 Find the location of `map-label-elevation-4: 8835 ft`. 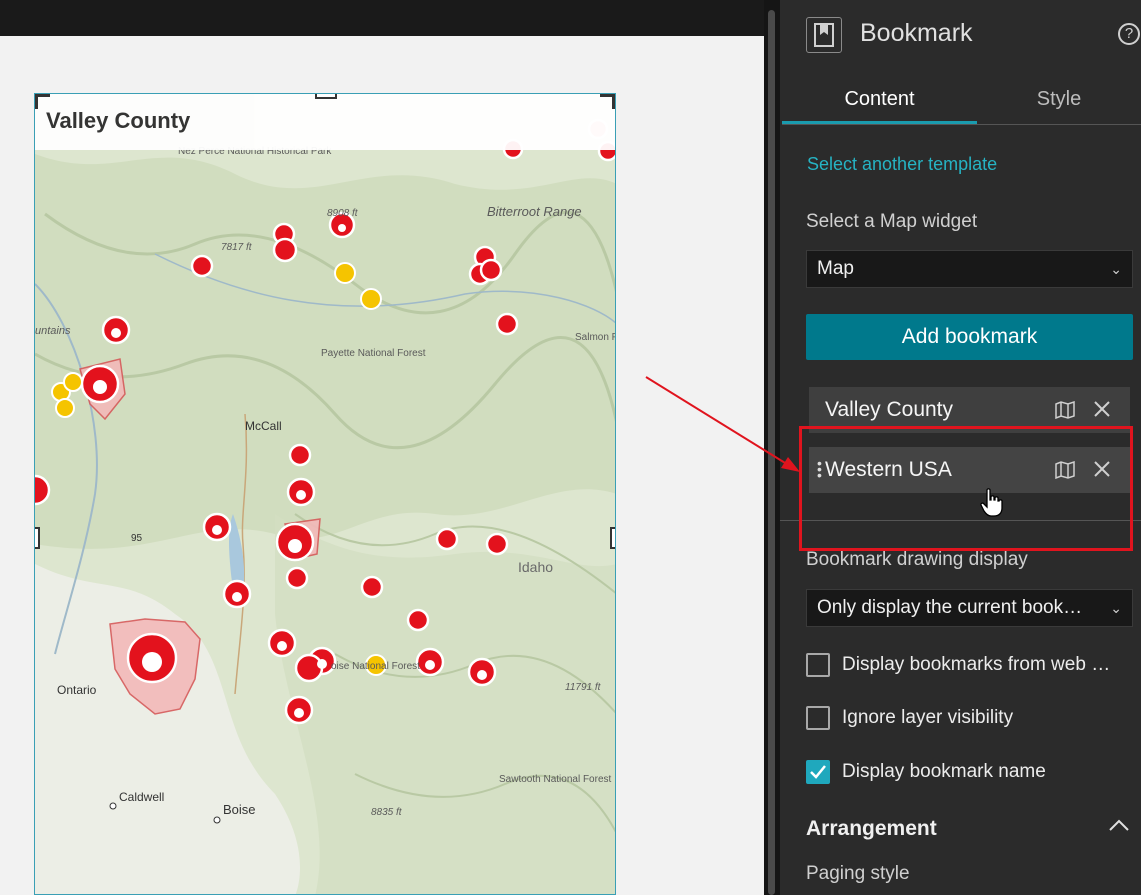

map-label-elevation-4: 8835 ft is located at coordinates (387, 812).